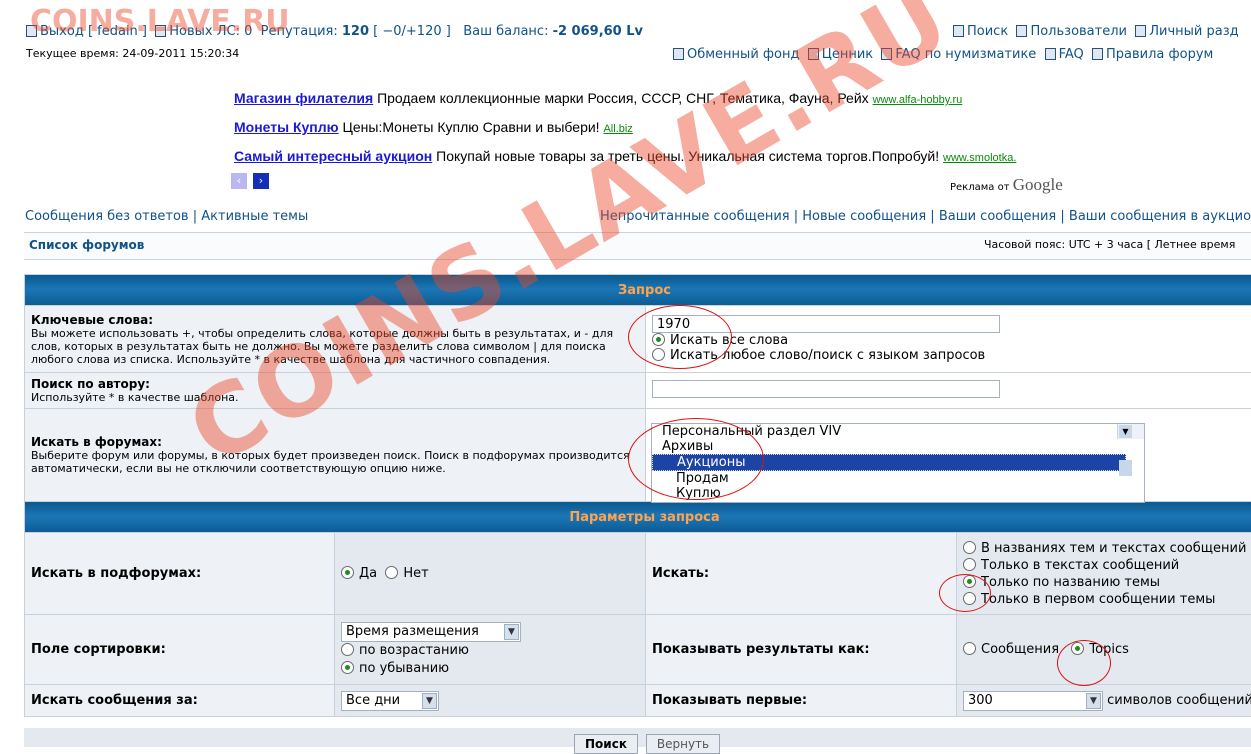  Describe the element at coordinates (1078, 31) in the screenshot. I see `users-link: Пользователи` at that location.